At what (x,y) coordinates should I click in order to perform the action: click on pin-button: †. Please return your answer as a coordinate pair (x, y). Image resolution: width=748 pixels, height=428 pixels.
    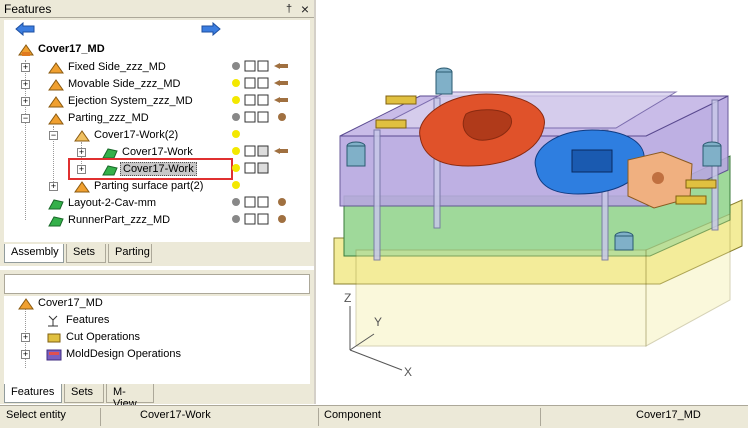
    Looking at the image, I should click on (289, 9).